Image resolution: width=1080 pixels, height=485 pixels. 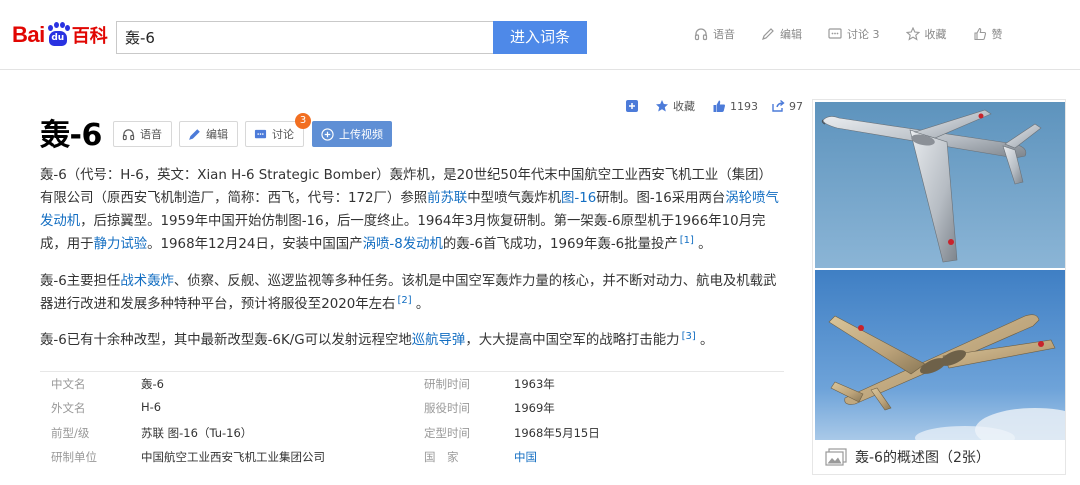 What do you see at coordinates (121, 244) in the screenshot?
I see `link-static-test: 静力试验` at bounding box center [121, 244].